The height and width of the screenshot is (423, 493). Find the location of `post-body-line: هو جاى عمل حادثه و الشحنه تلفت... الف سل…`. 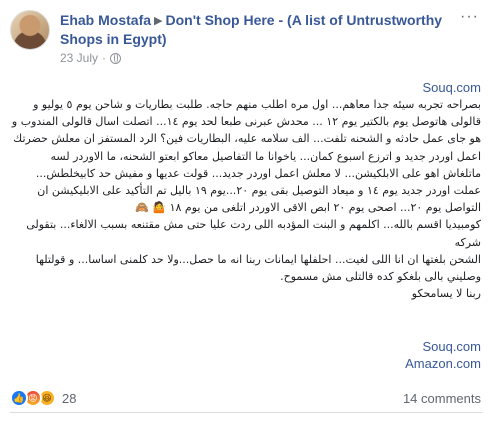

post-body-line: هو جاى عمل حادثه و الشحنه تلفت... الف سل… is located at coordinates (247, 139).